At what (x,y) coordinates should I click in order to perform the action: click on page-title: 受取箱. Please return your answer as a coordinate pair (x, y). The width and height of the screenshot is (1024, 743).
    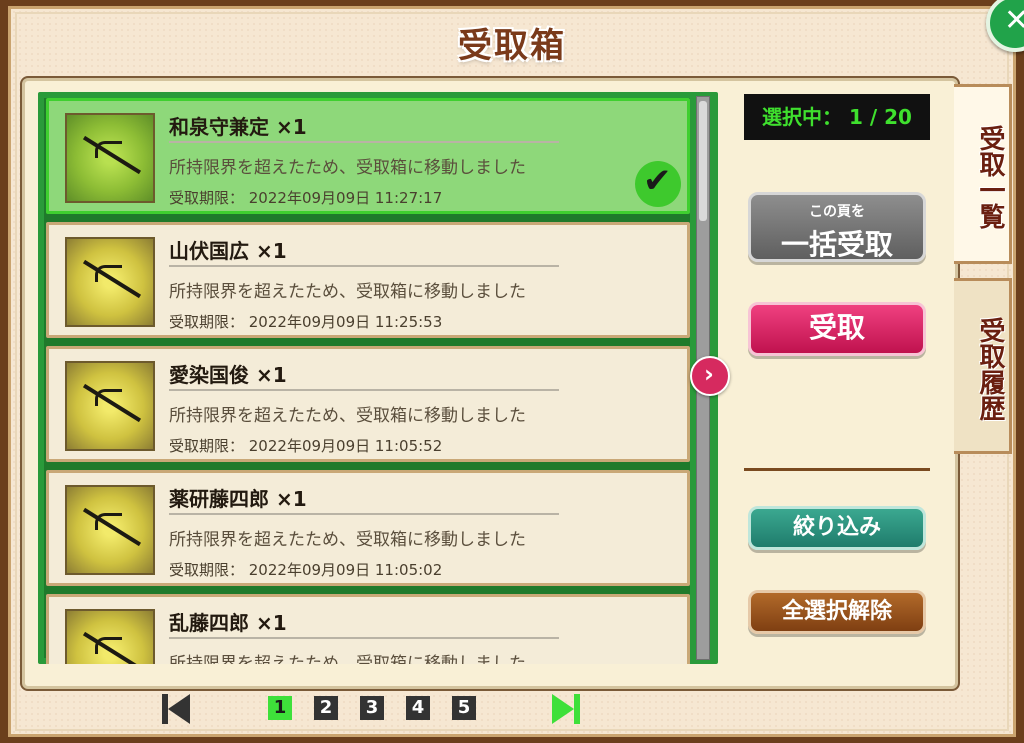
    Looking at the image, I should click on (512, 46).